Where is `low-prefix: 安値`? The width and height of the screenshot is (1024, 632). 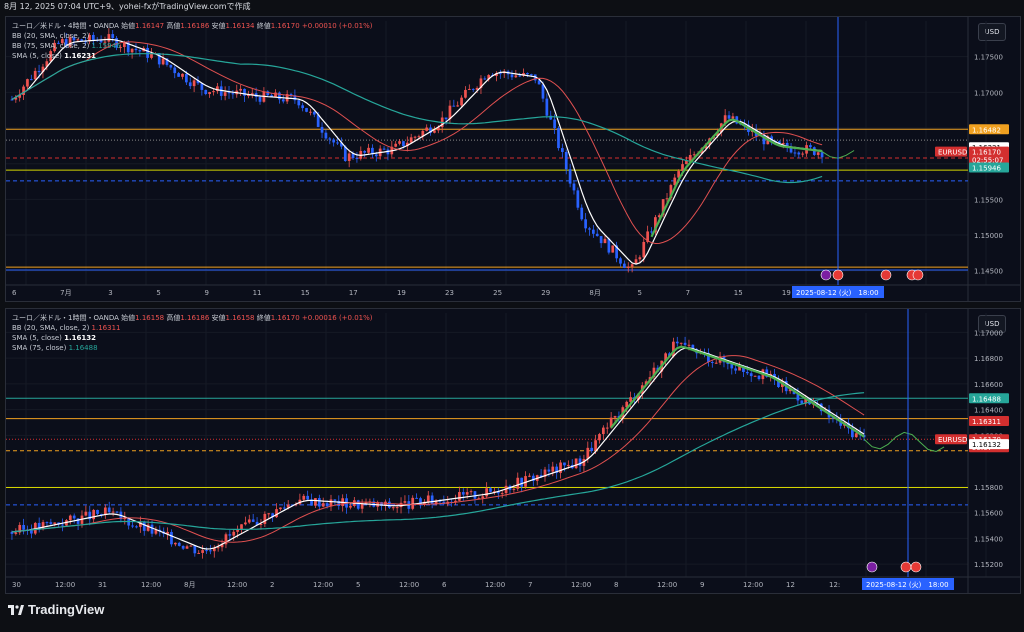
low-prefix: 安値 is located at coordinates (218, 26).